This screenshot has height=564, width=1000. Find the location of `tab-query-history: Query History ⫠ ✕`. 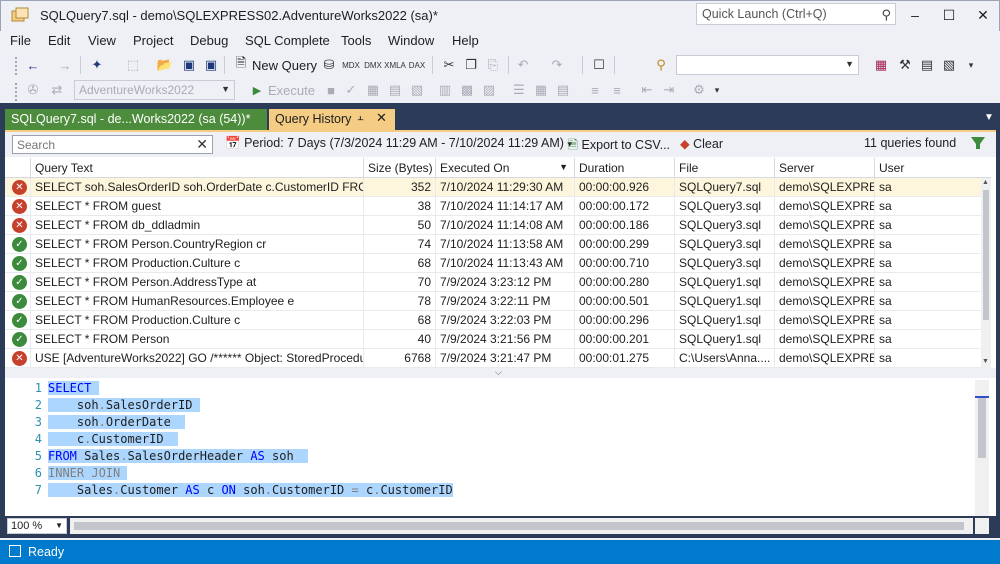

tab-query-history: Query History ⫠ ✕ is located at coordinates (332, 119).